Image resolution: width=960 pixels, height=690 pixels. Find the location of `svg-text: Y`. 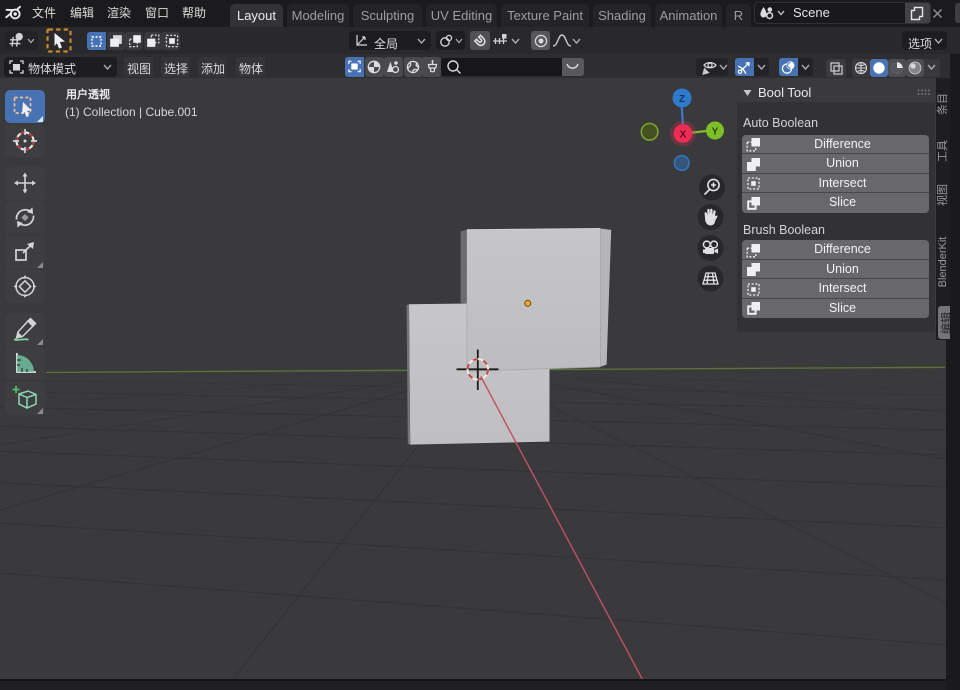

svg-text: Y is located at coordinates (715, 132).